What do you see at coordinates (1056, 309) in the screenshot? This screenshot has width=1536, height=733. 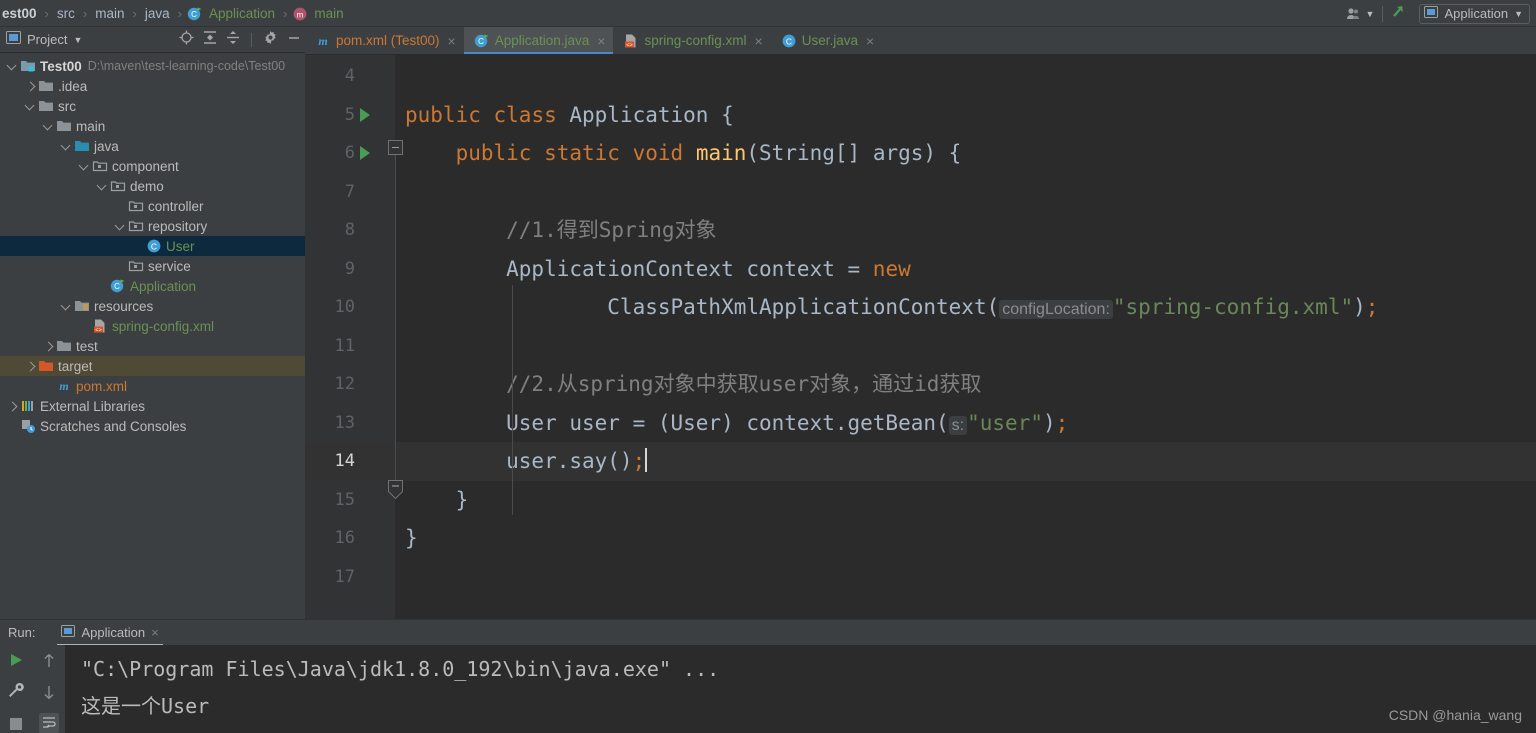 I see `parameter-hint: configLocation:` at bounding box center [1056, 309].